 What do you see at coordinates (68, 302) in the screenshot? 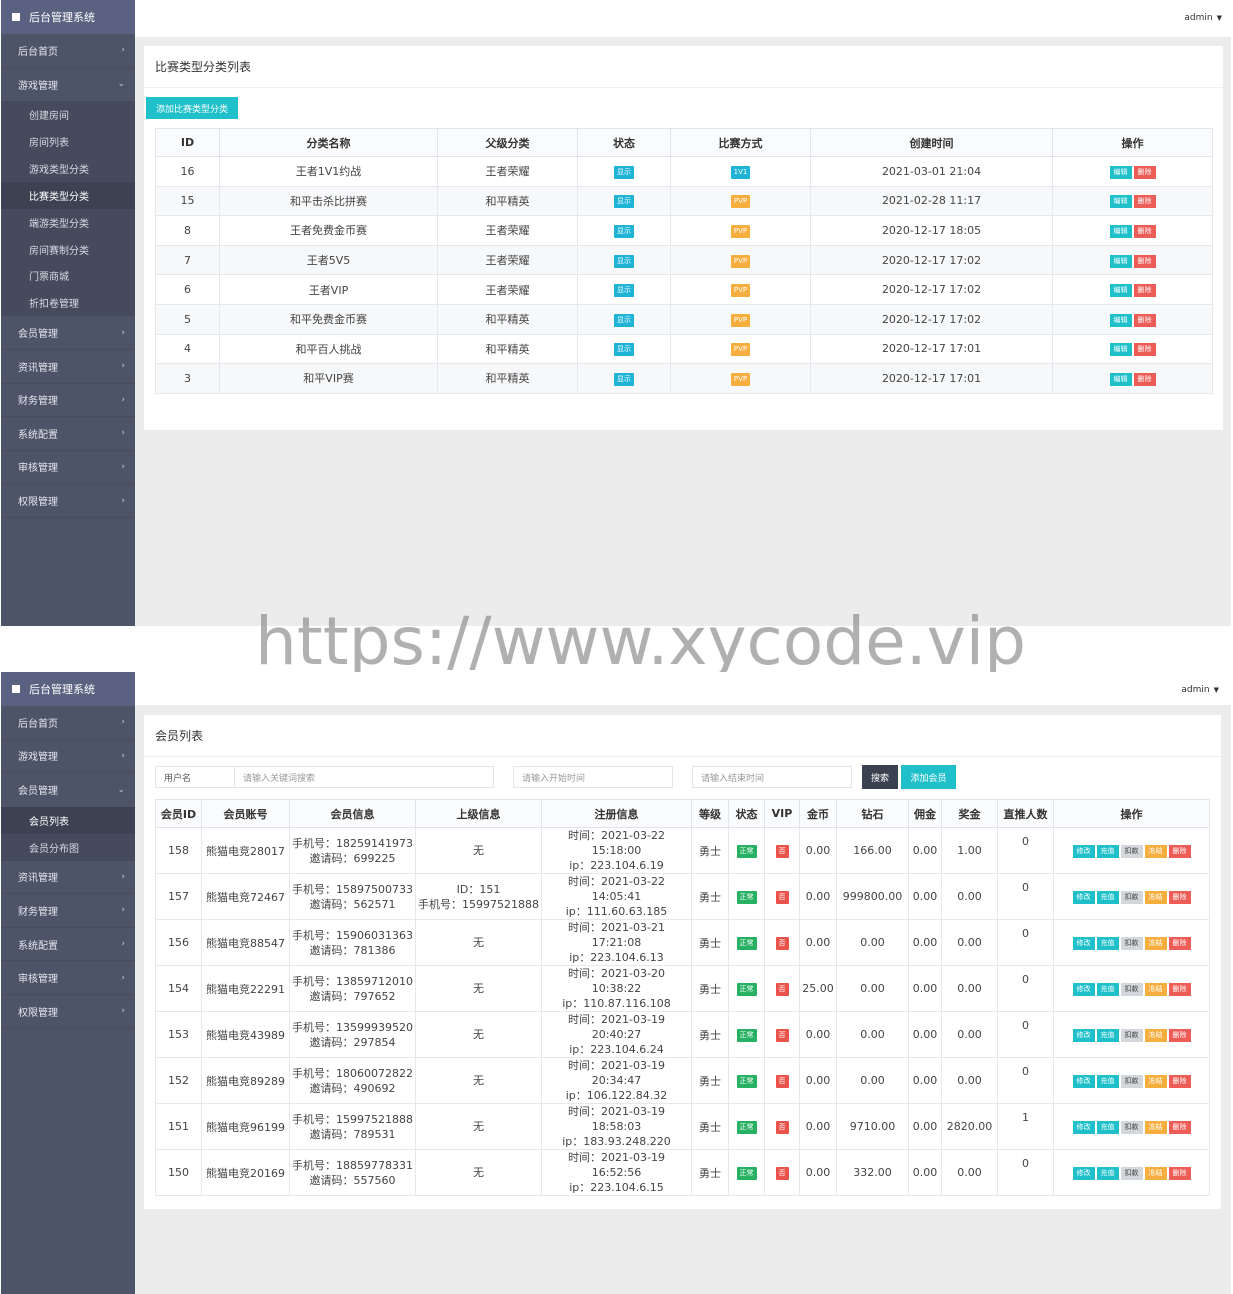
I see `submenu-item: 折扣卷管理` at bounding box center [68, 302].